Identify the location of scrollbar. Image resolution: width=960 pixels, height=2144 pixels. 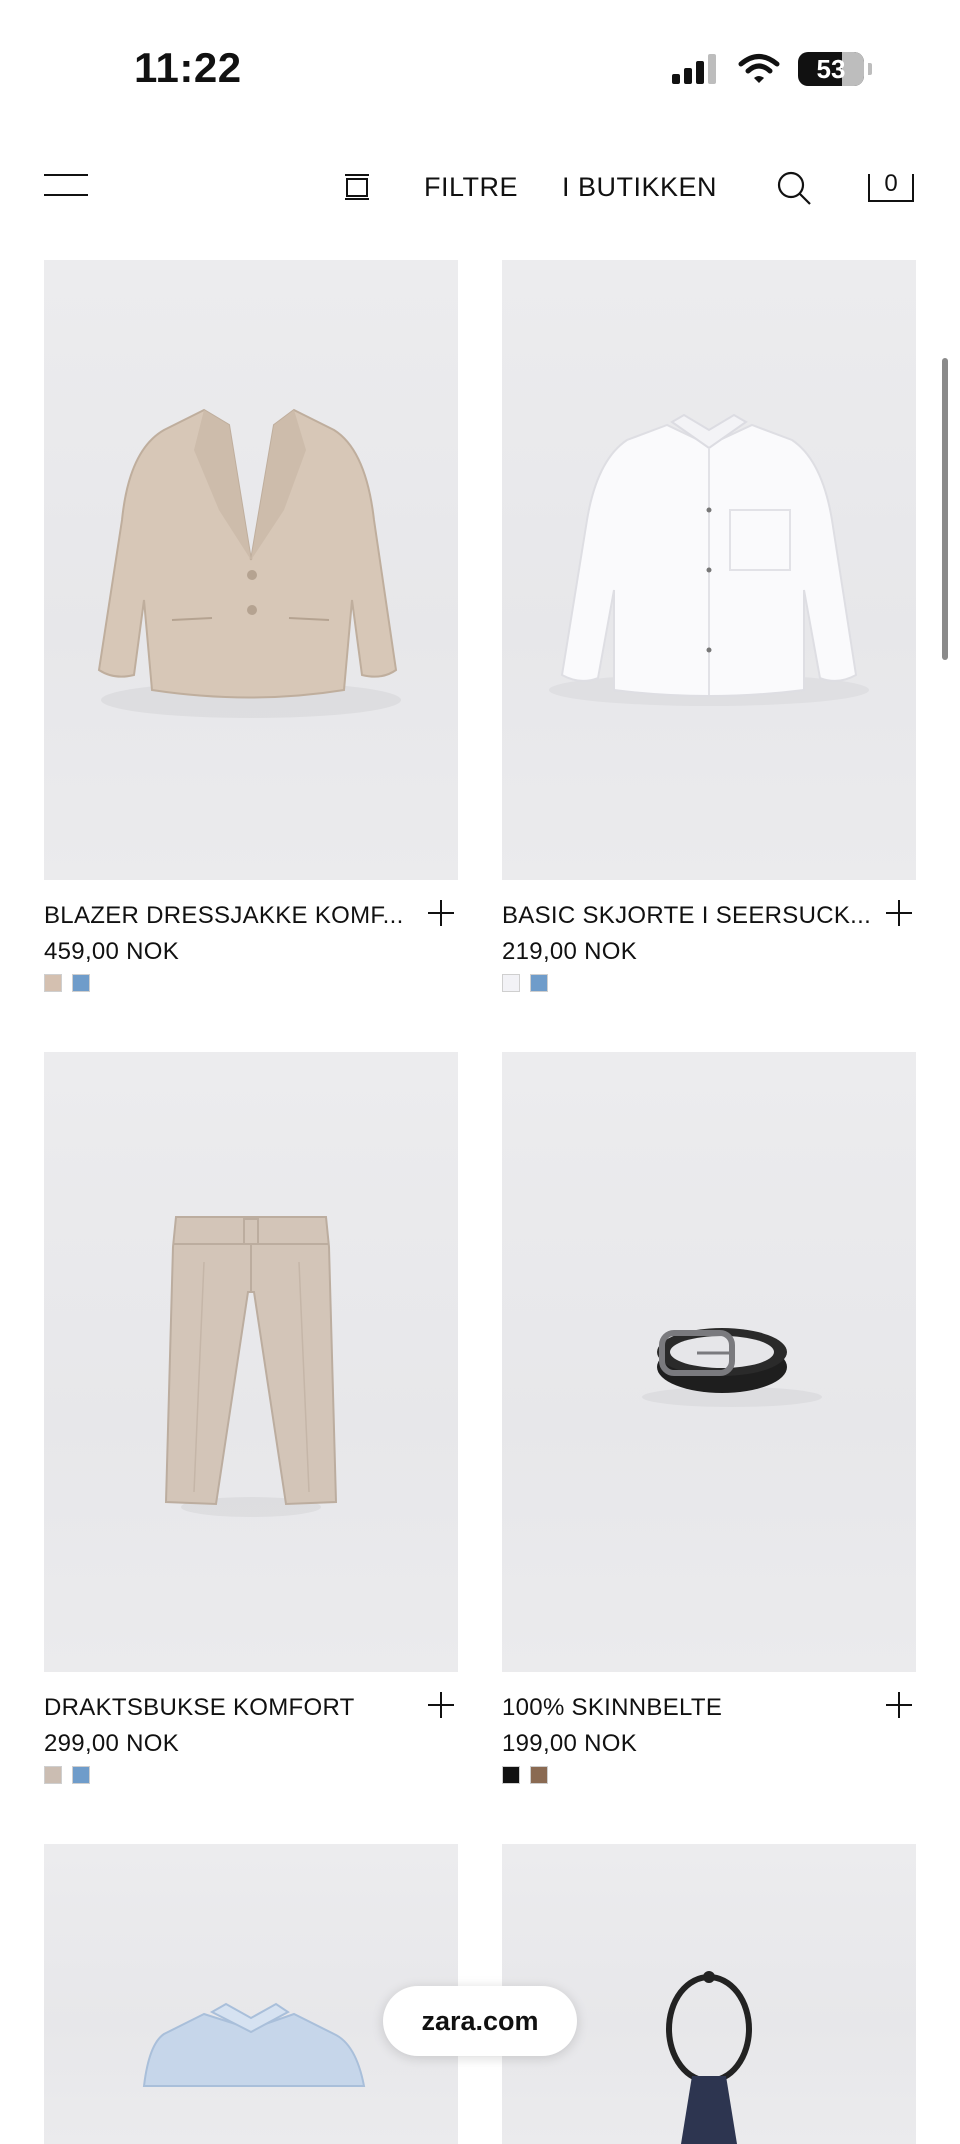
(945, 509).